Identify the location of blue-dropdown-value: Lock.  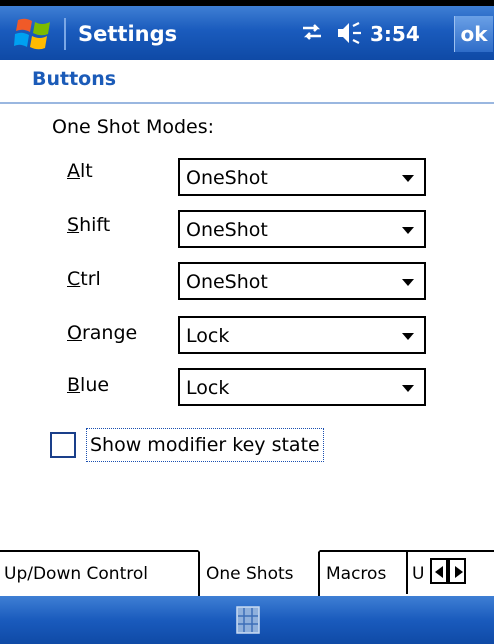
(208, 388).